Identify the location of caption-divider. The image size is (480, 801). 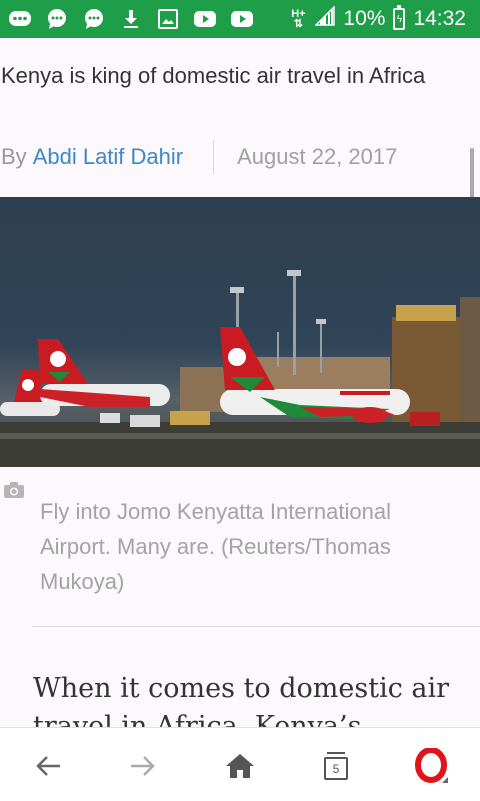
(256, 626).